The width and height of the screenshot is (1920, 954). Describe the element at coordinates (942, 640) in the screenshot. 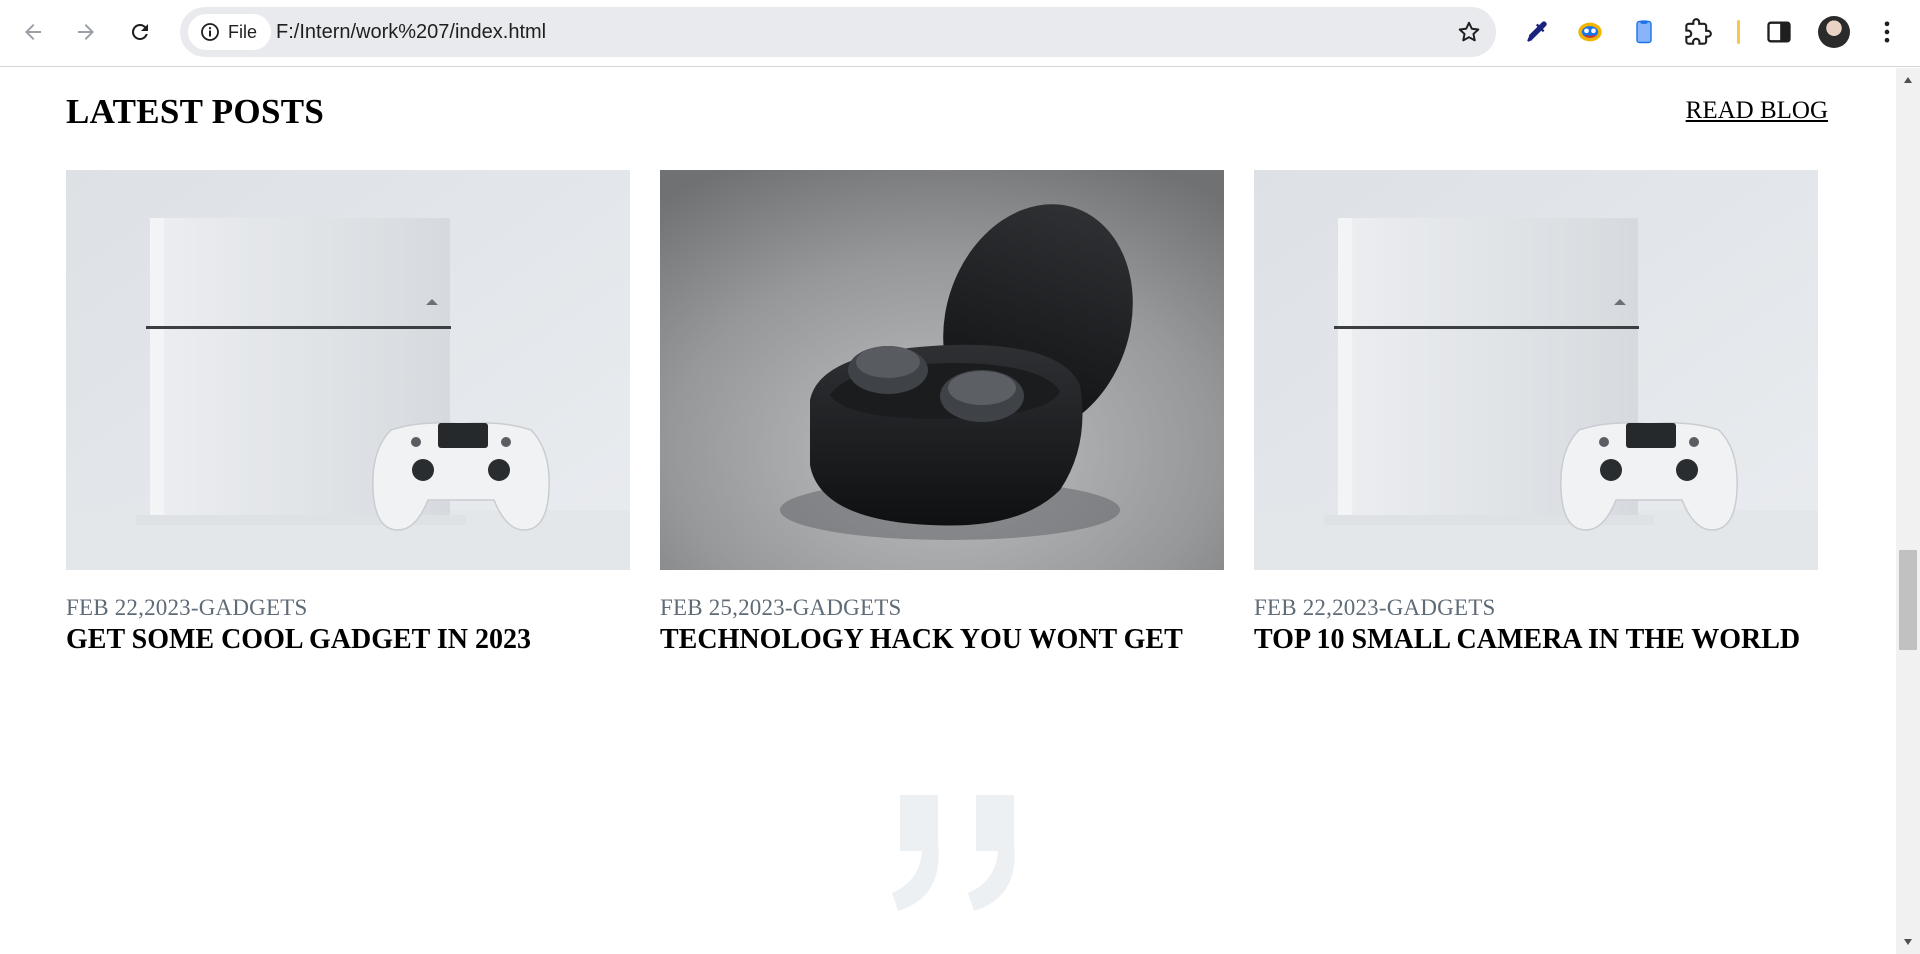

I see `post-title: TECHNOLOGY HACK YOU WONT GET` at that location.